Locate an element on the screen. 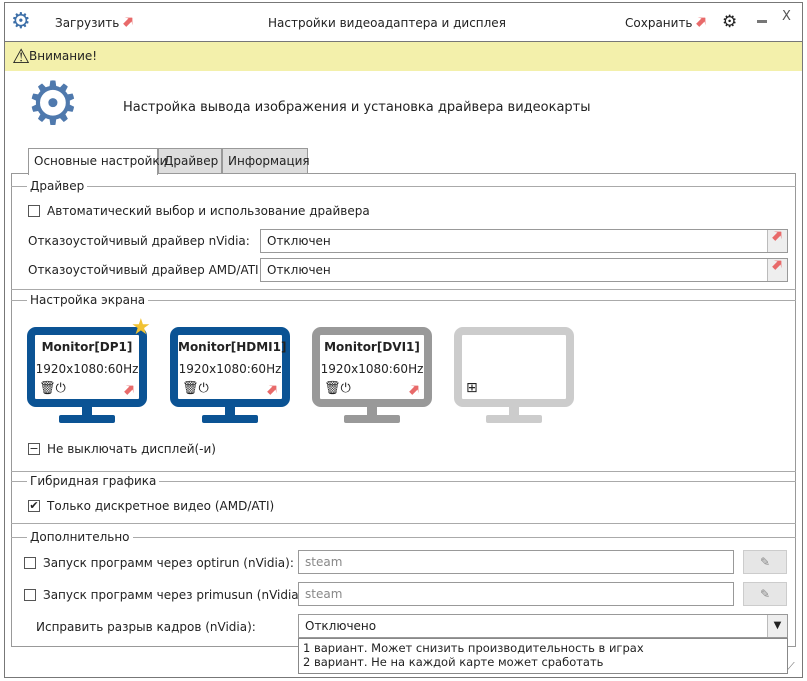 This screenshot has width=807, height=681. discrete-label: Только дискретное видео (AMD/ATI) is located at coordinates (161, 506).